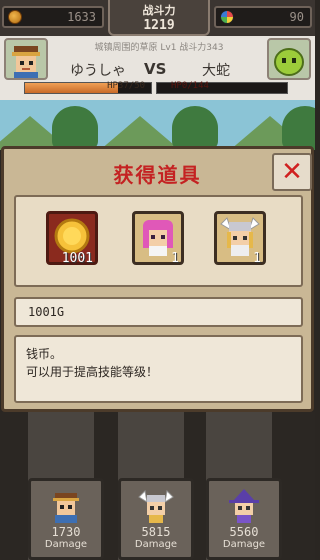 Image resolution: width=320 pixels, height=560 pixels. I want to click on gold-value: 1633, so click(81, 17).